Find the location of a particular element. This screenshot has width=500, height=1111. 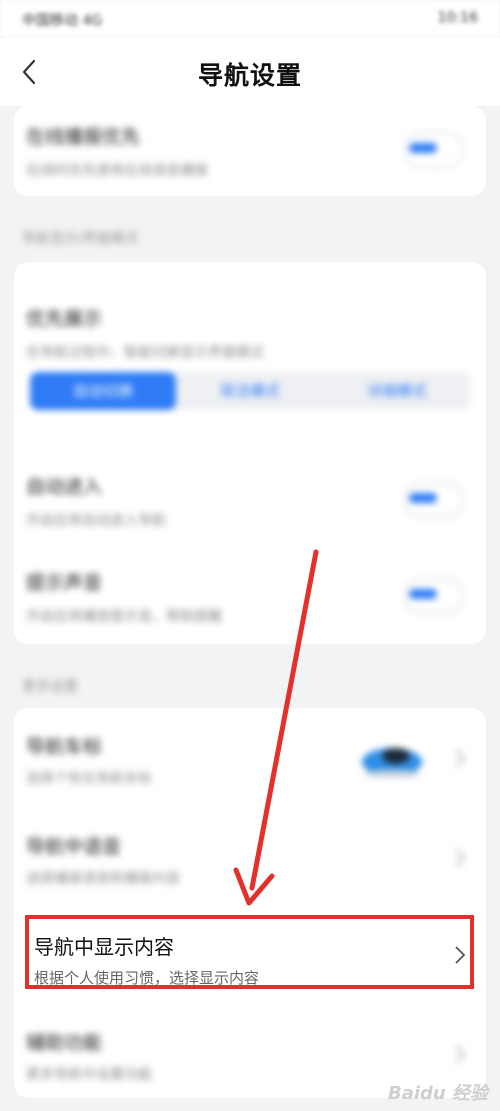

online-priority-toggle is located at coordinates (434, 150).